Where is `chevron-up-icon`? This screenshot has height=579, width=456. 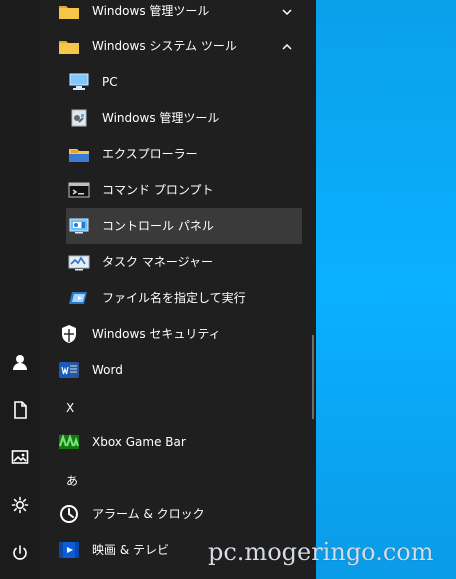
chevron-up-icon is located at coordinates (287, 46).